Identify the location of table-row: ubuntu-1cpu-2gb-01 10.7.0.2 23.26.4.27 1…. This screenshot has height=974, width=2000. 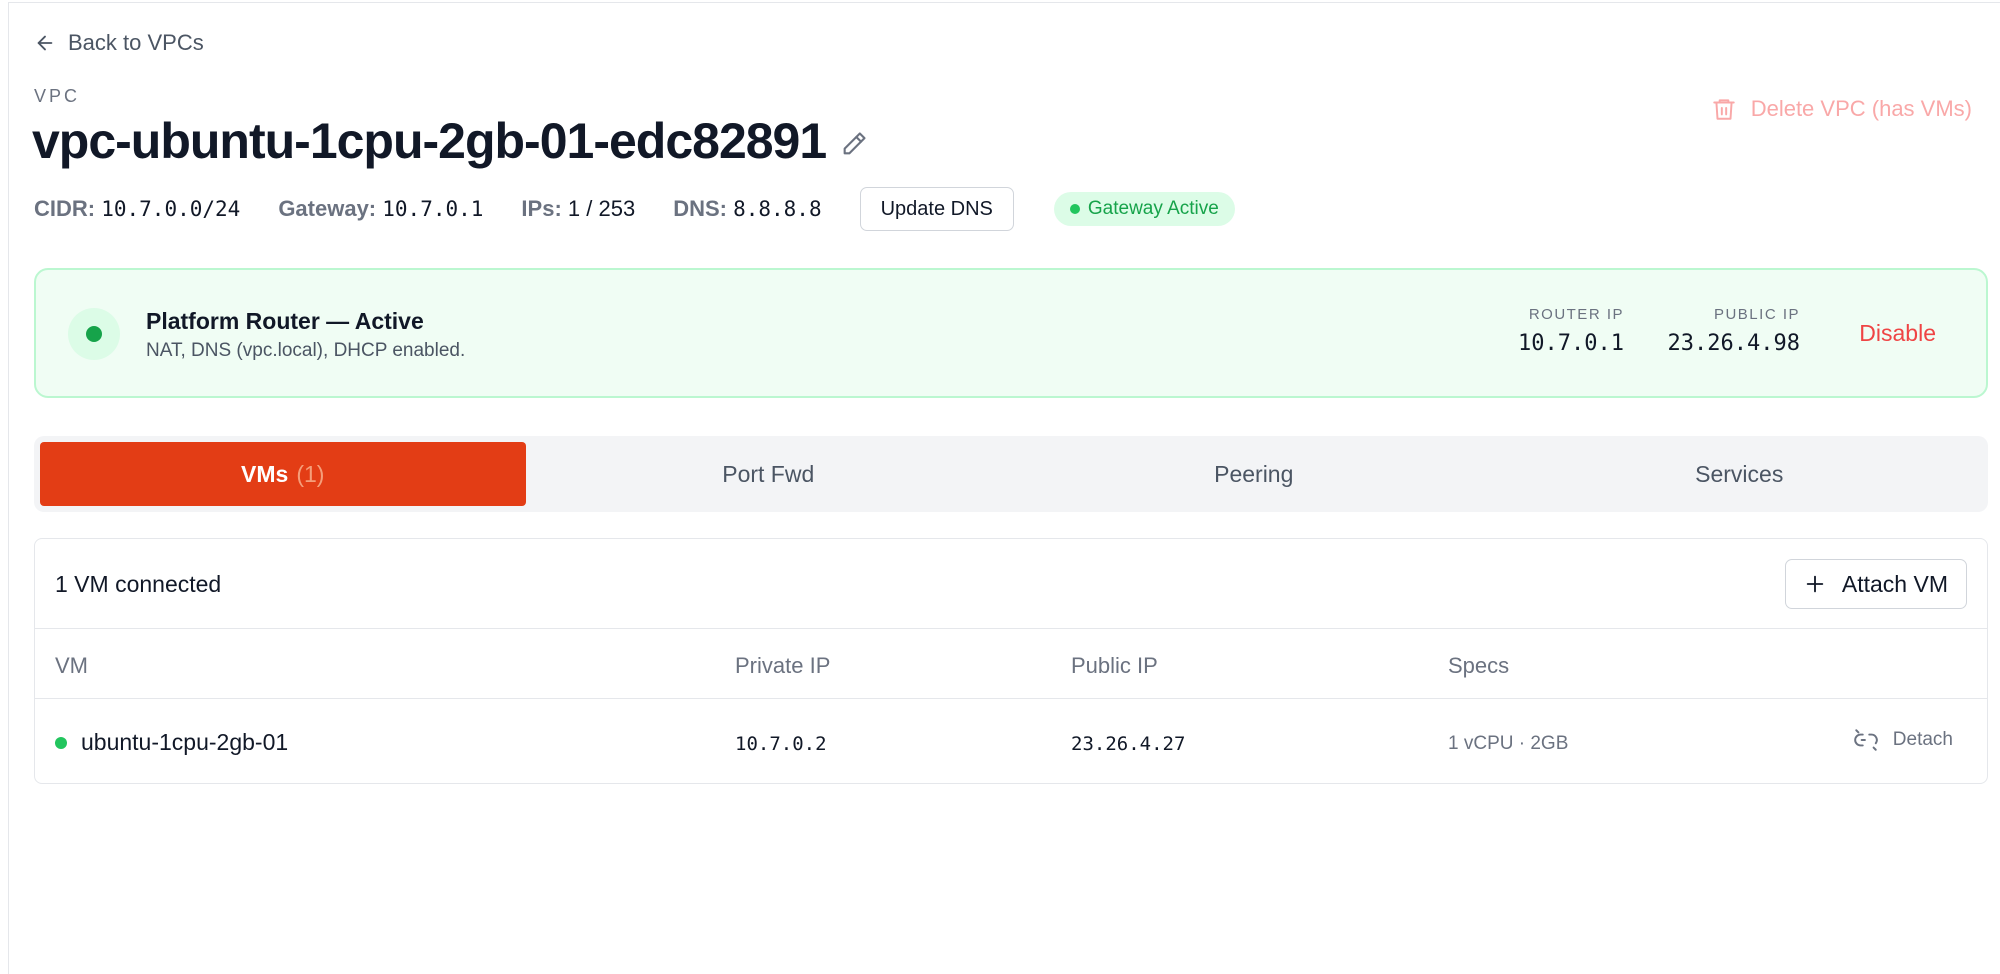
(1011, 741).